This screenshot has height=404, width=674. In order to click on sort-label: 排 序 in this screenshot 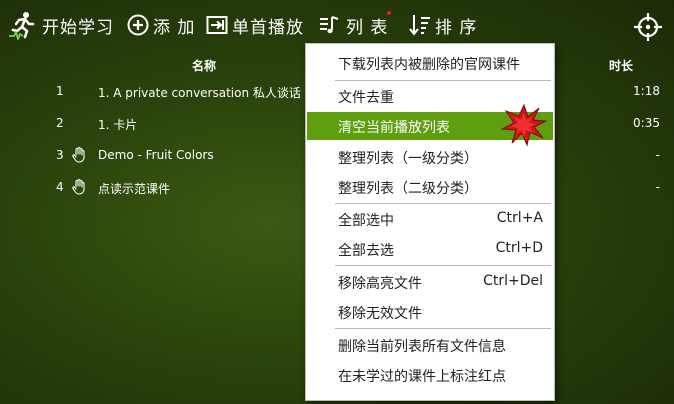, I will do `click(456, 27)`.